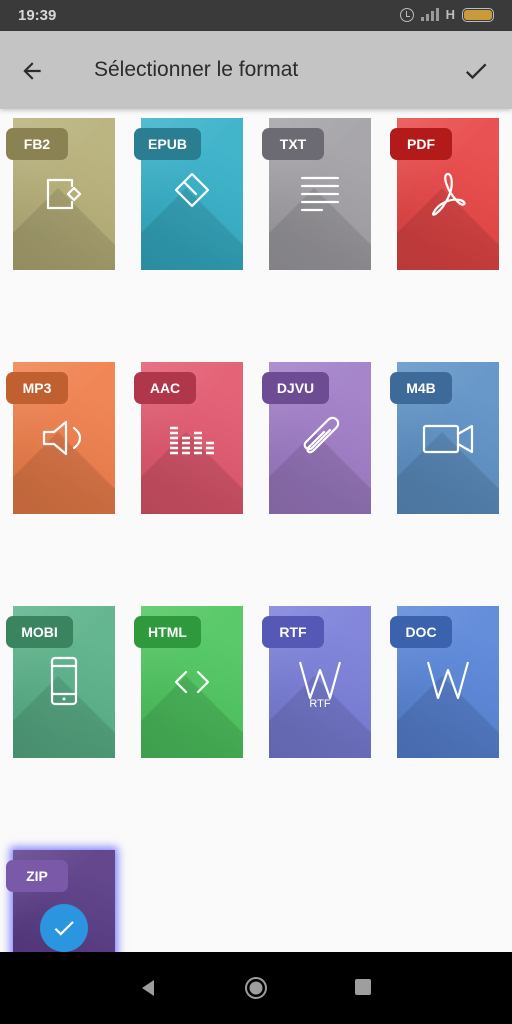 Image resolution: width=512 pixels, height=1024 pixels. Describe the element at coordinates (64, 194) in the screenshot. I see `fb2-icon` at that location.